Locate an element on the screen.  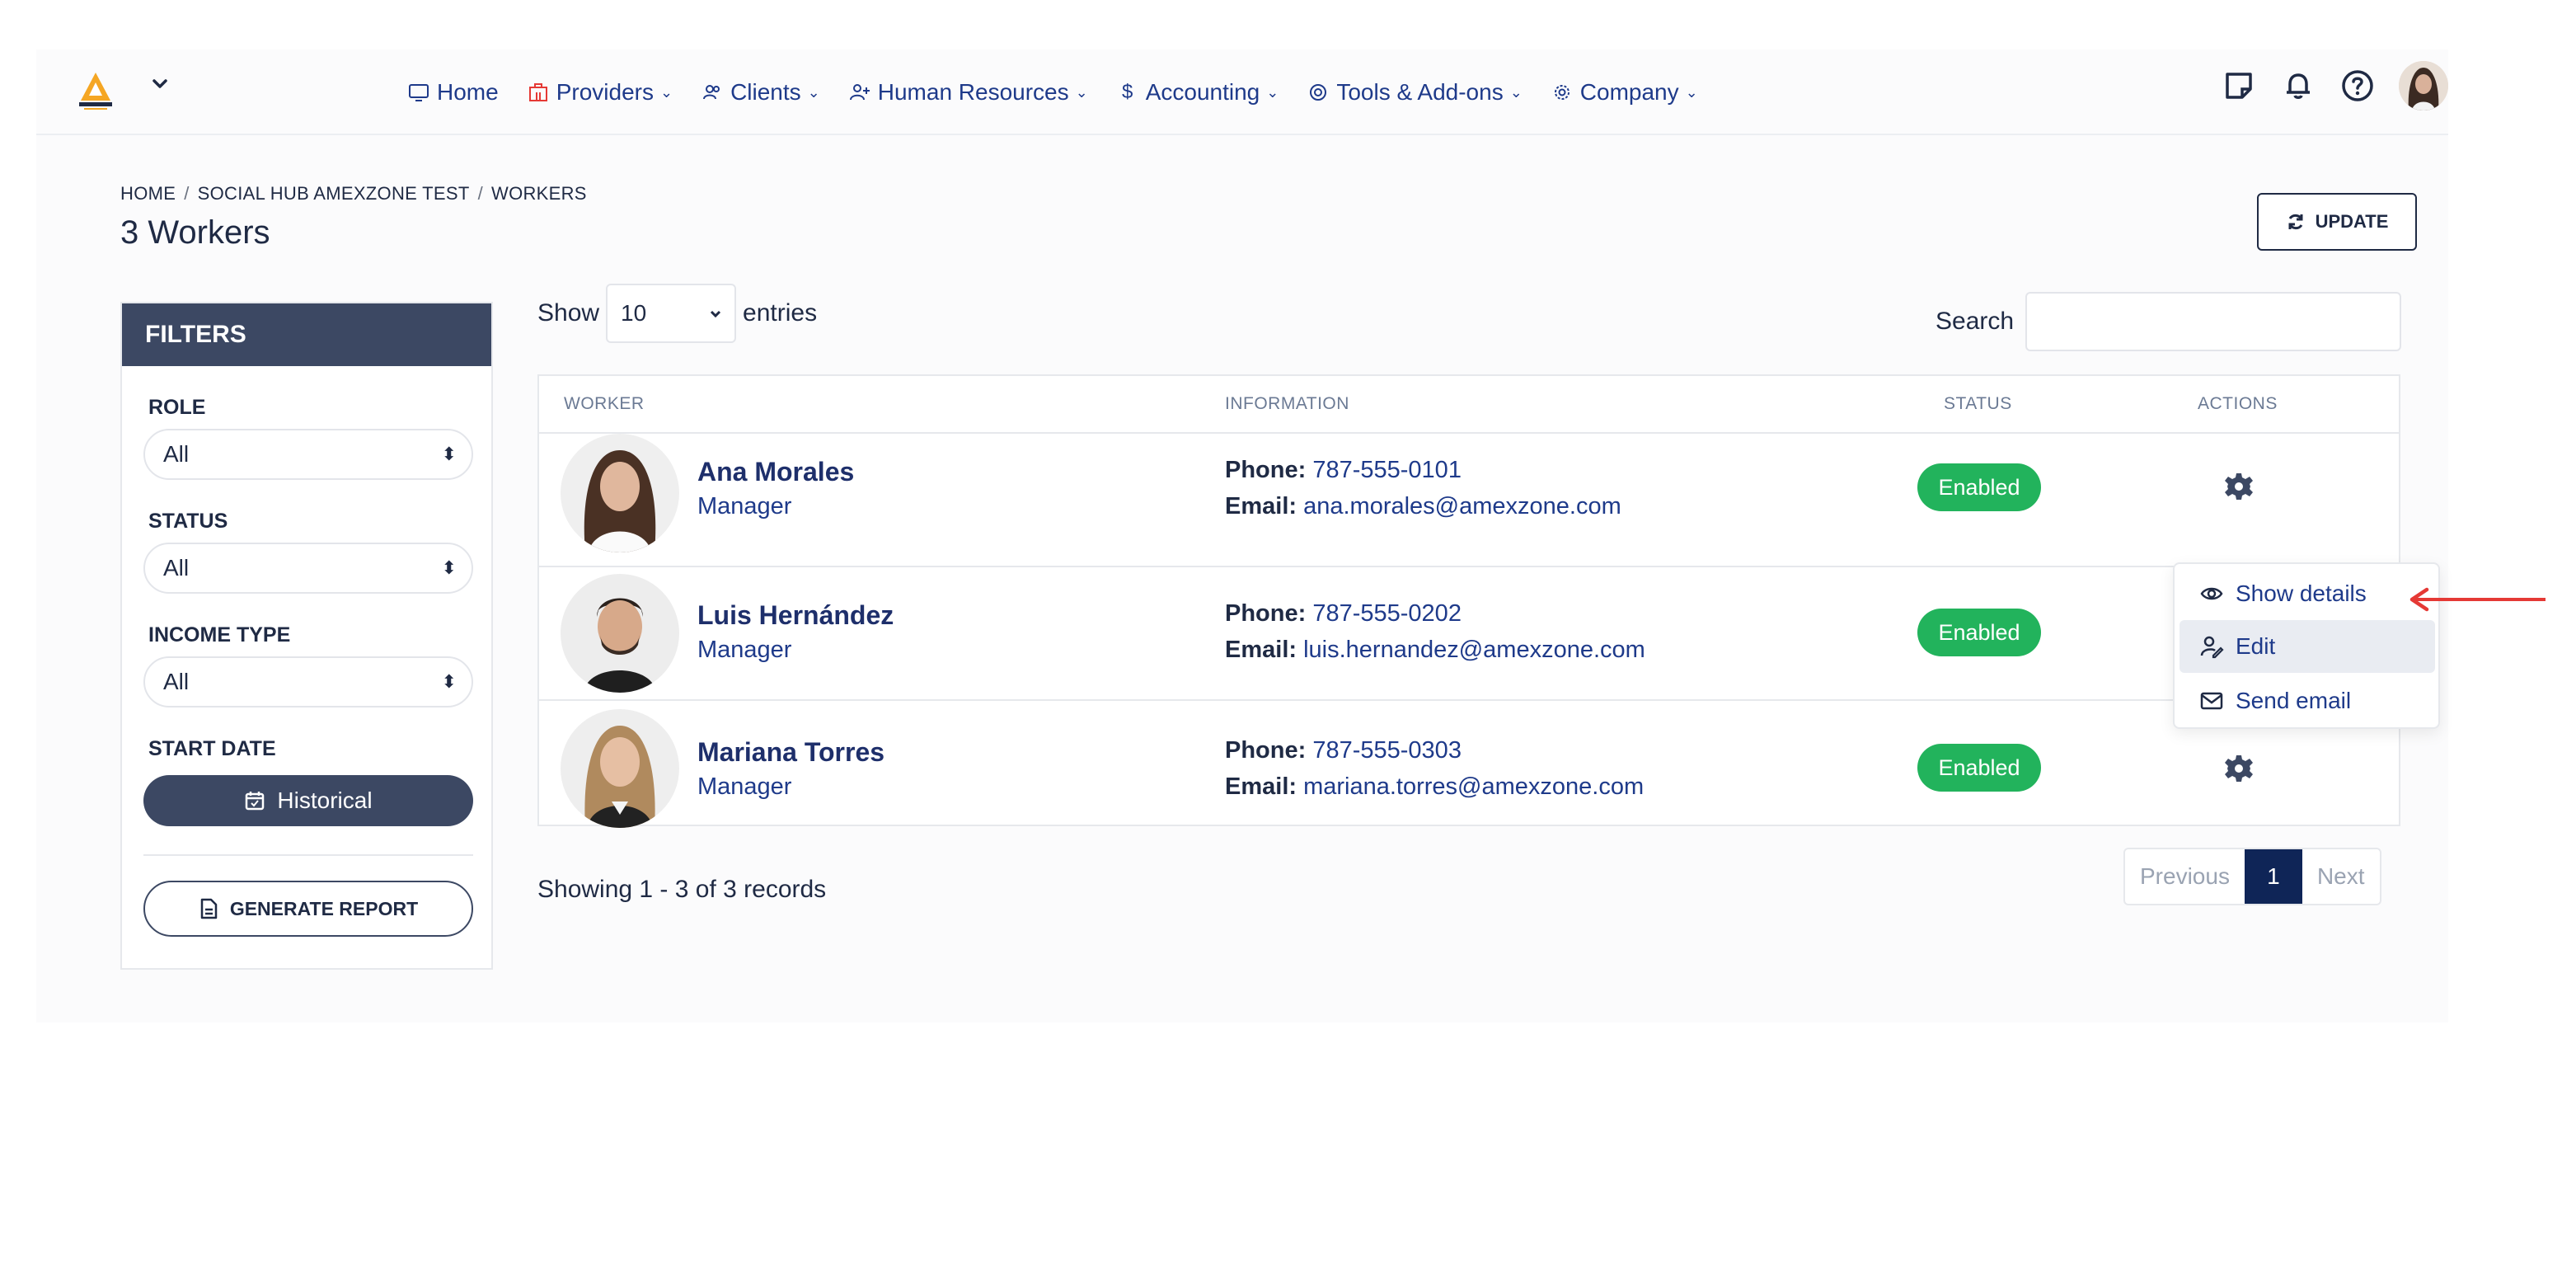
generate-report-label: GENERATE REPORT is located at coordinates (324, 908).